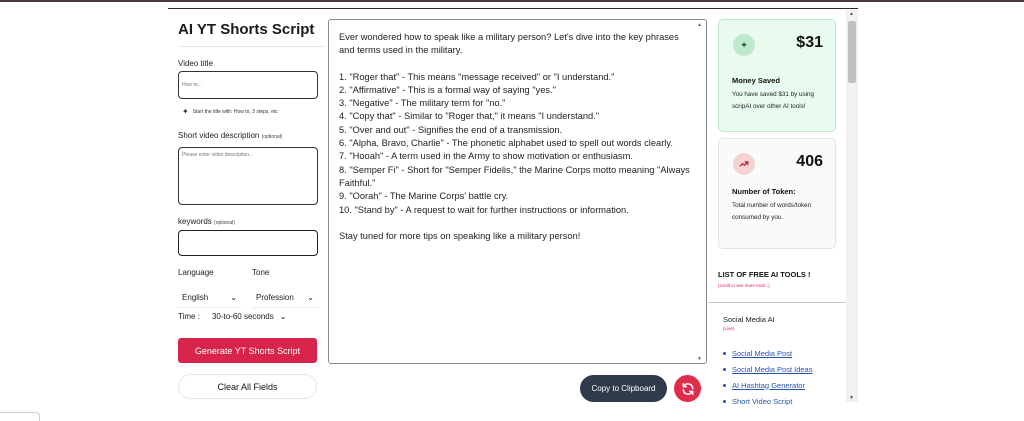 The height and width of the screenshot is (421, 1024). I want to click on description-label-text: Short video description, so click(219, 135).